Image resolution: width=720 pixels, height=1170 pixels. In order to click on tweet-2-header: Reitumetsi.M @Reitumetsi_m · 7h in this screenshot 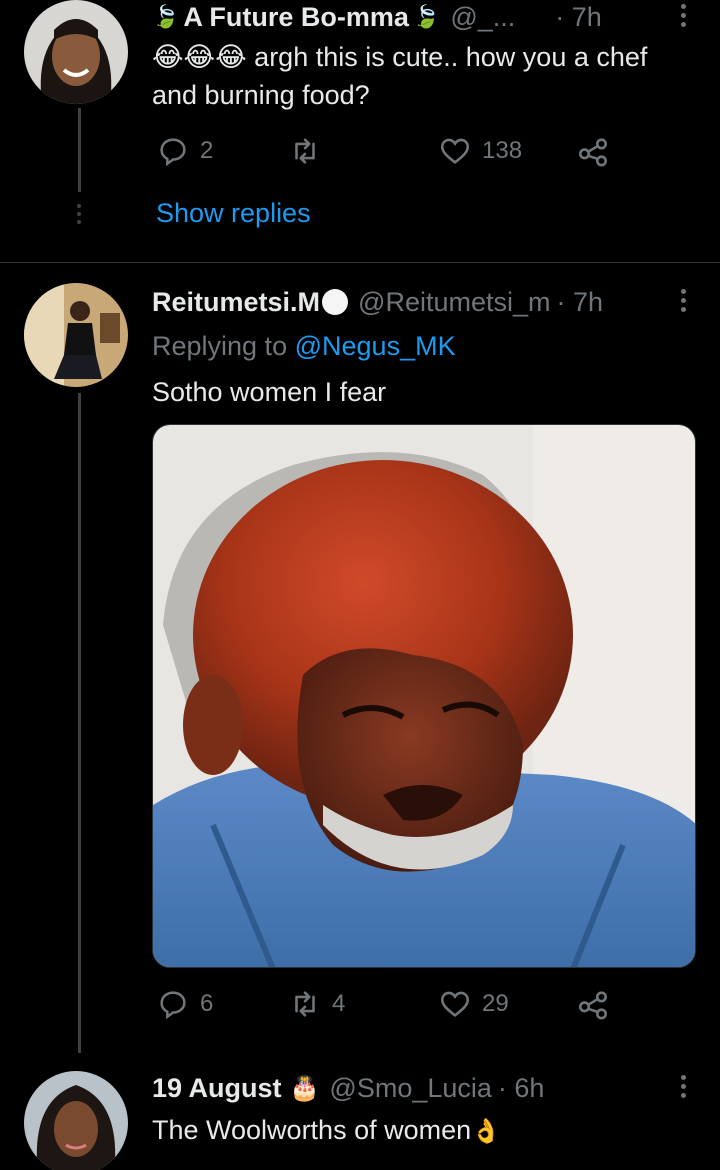, I will do `click(421, 302)`.